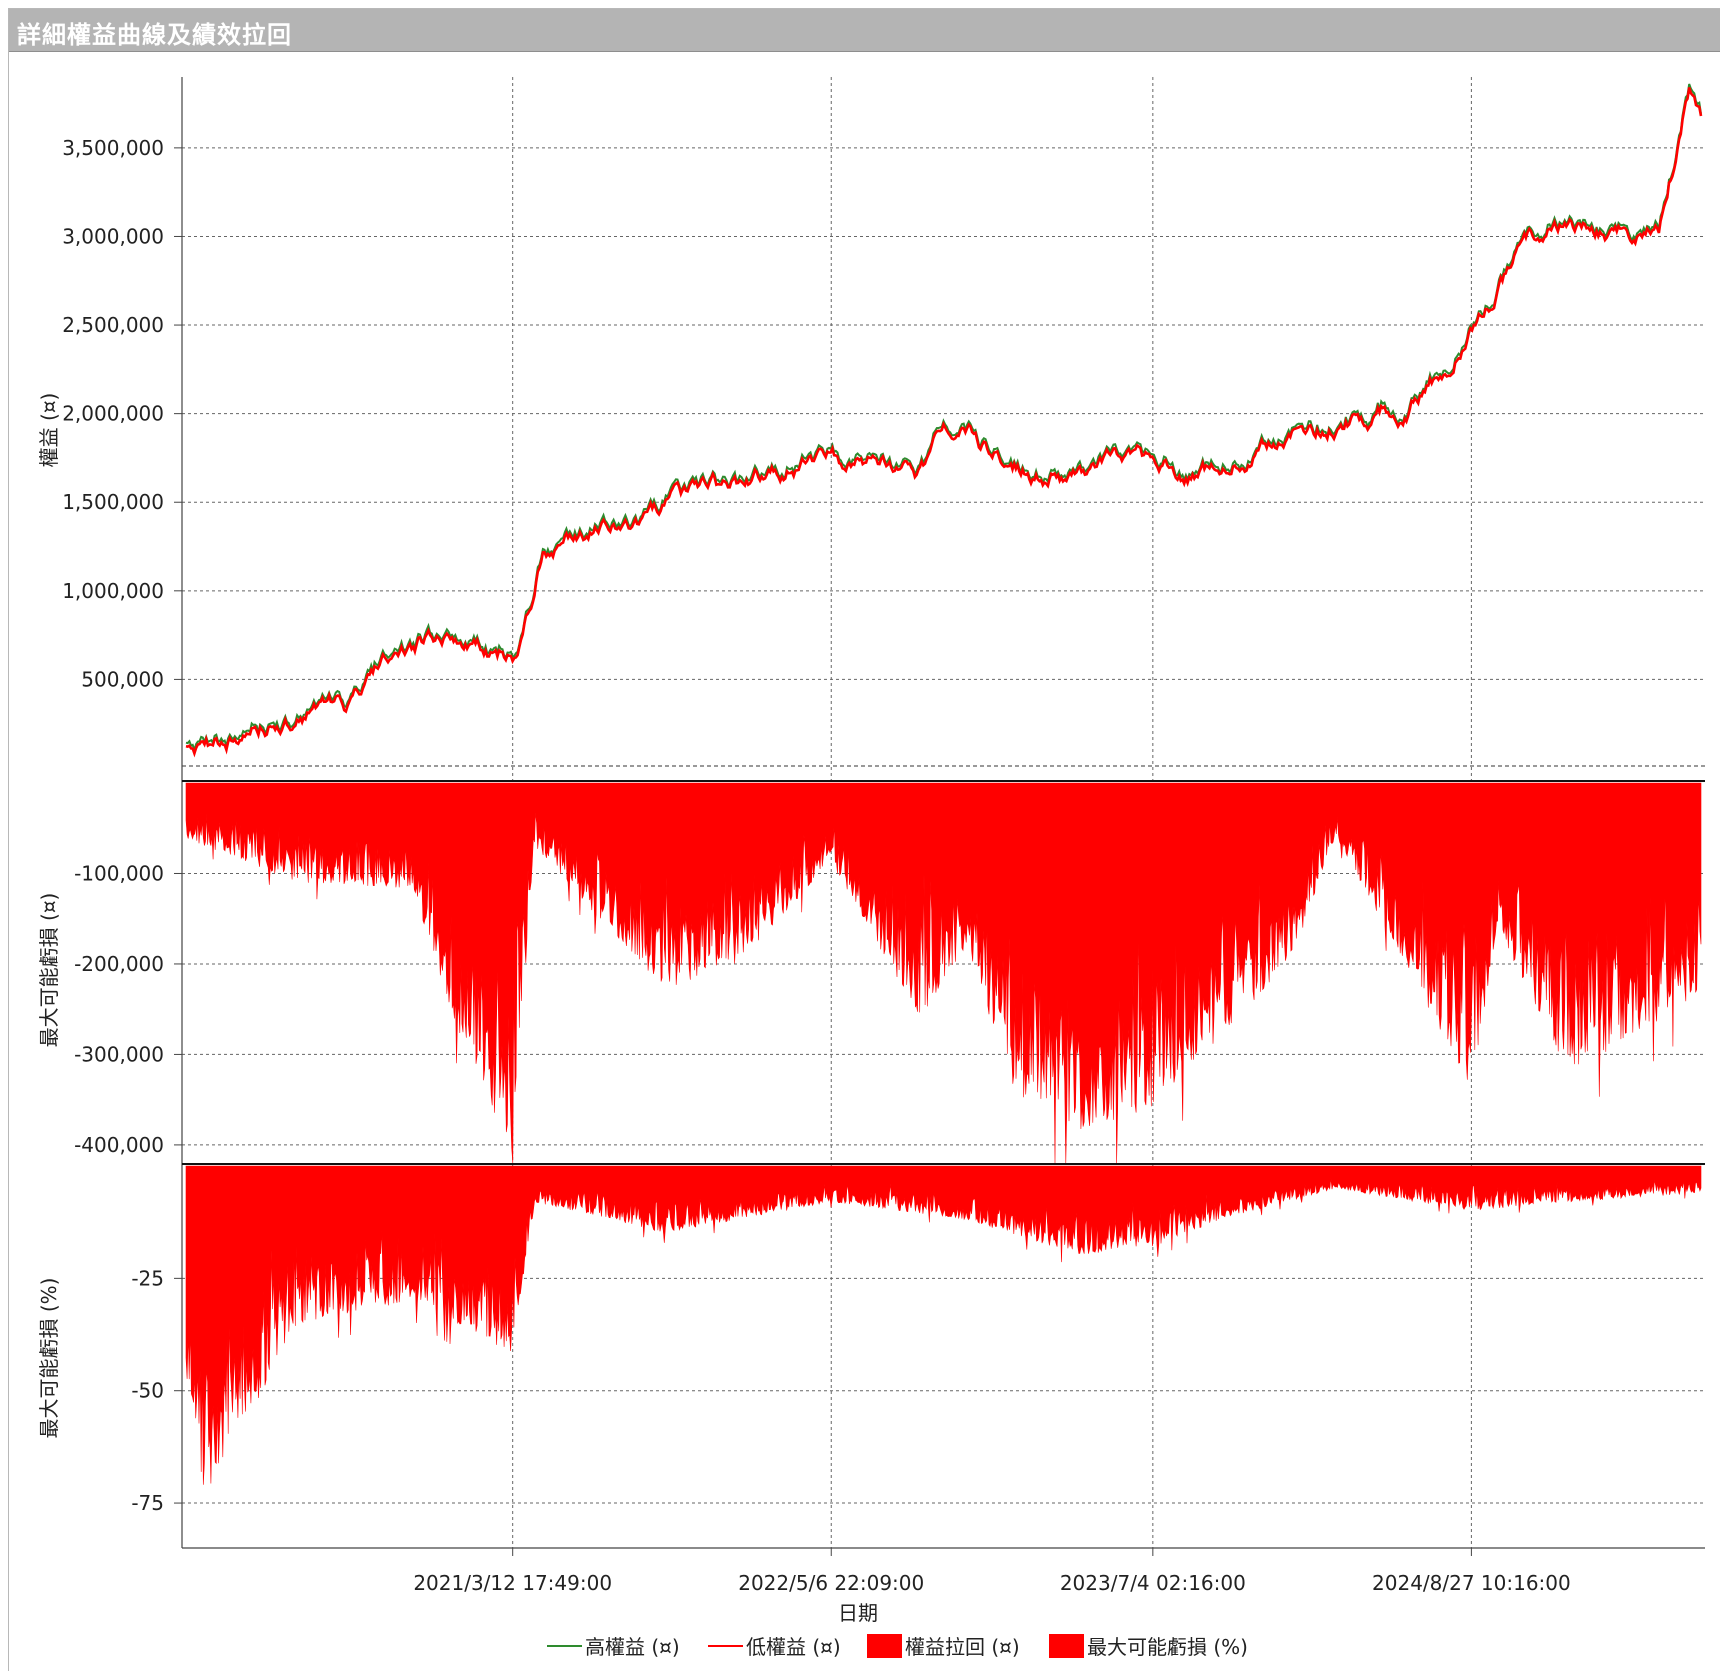 This screenshot has width=1720, height=1671. Describe the element at coordinates (113, 236) in the screenshot. I see `y-tick-label: 3,000,000` at that location.